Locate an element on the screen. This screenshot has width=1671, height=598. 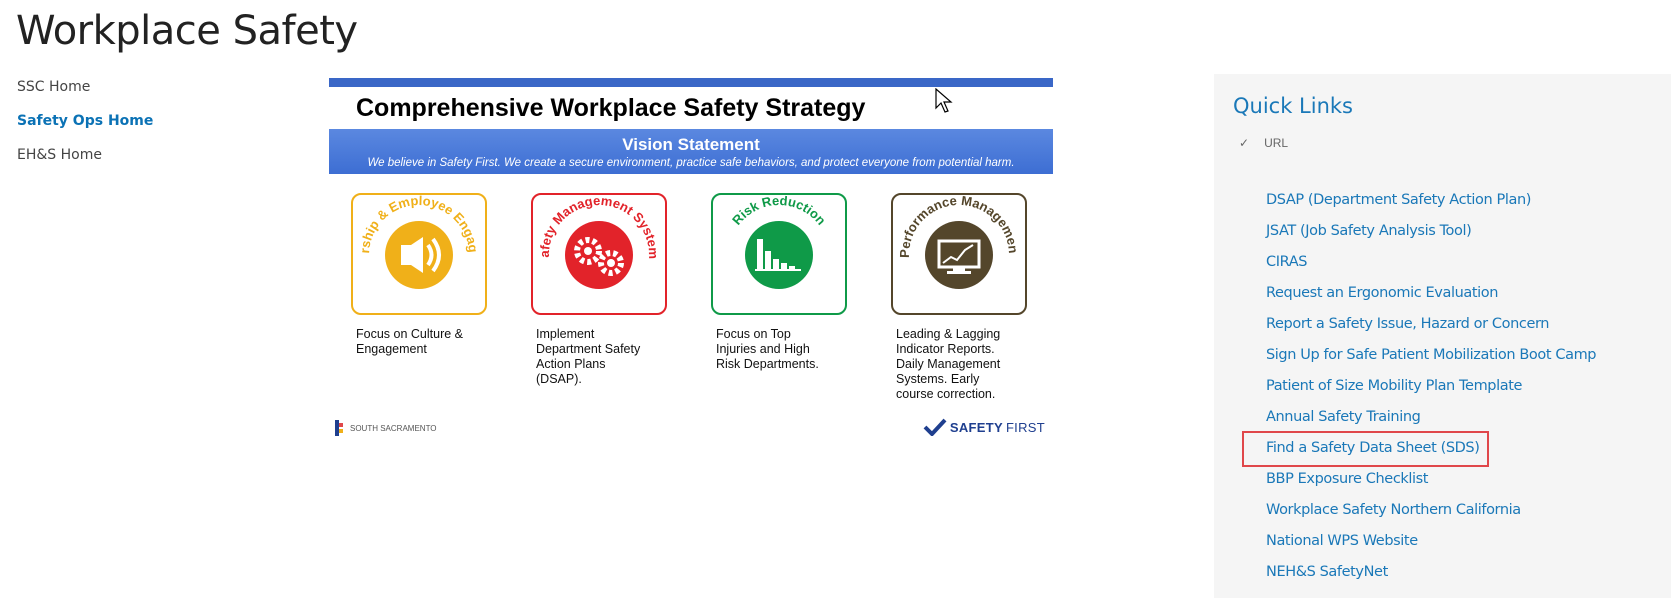
list-item: Report a Safety Issue, Hazard or Concern is located at coordinates (1431, 330).